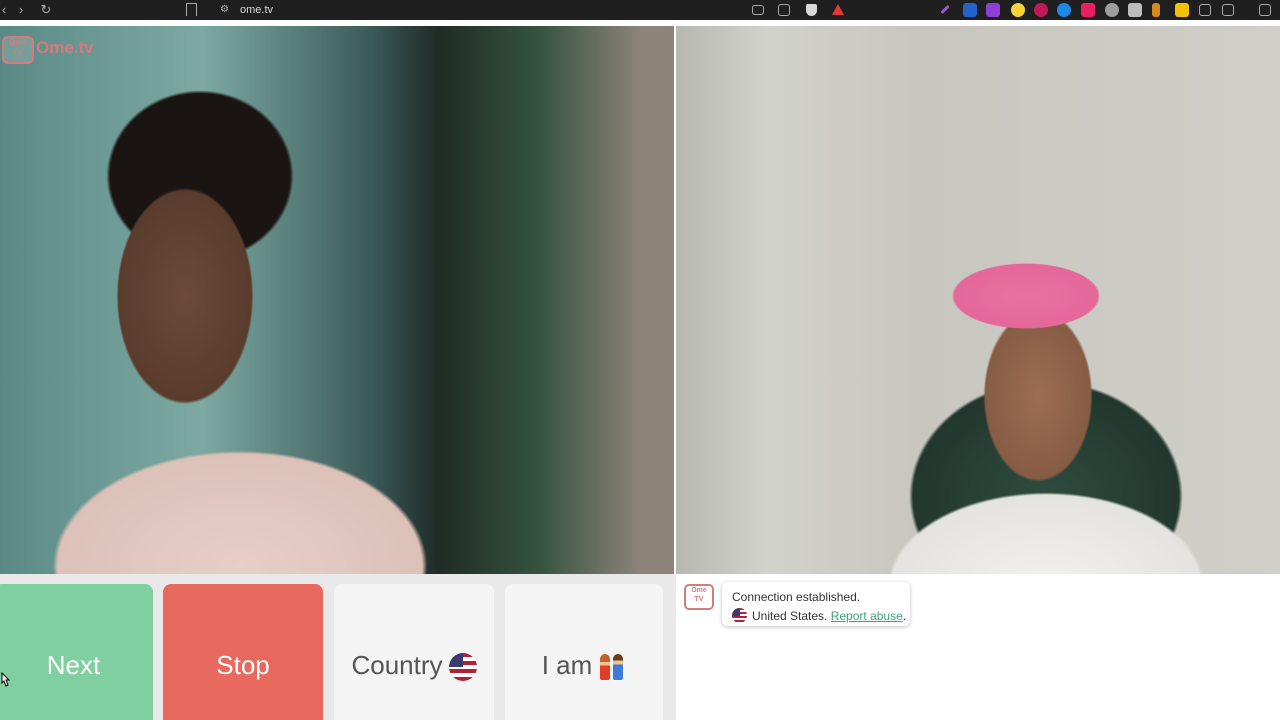  I want to click on country-label: Country, so click(397, 665).